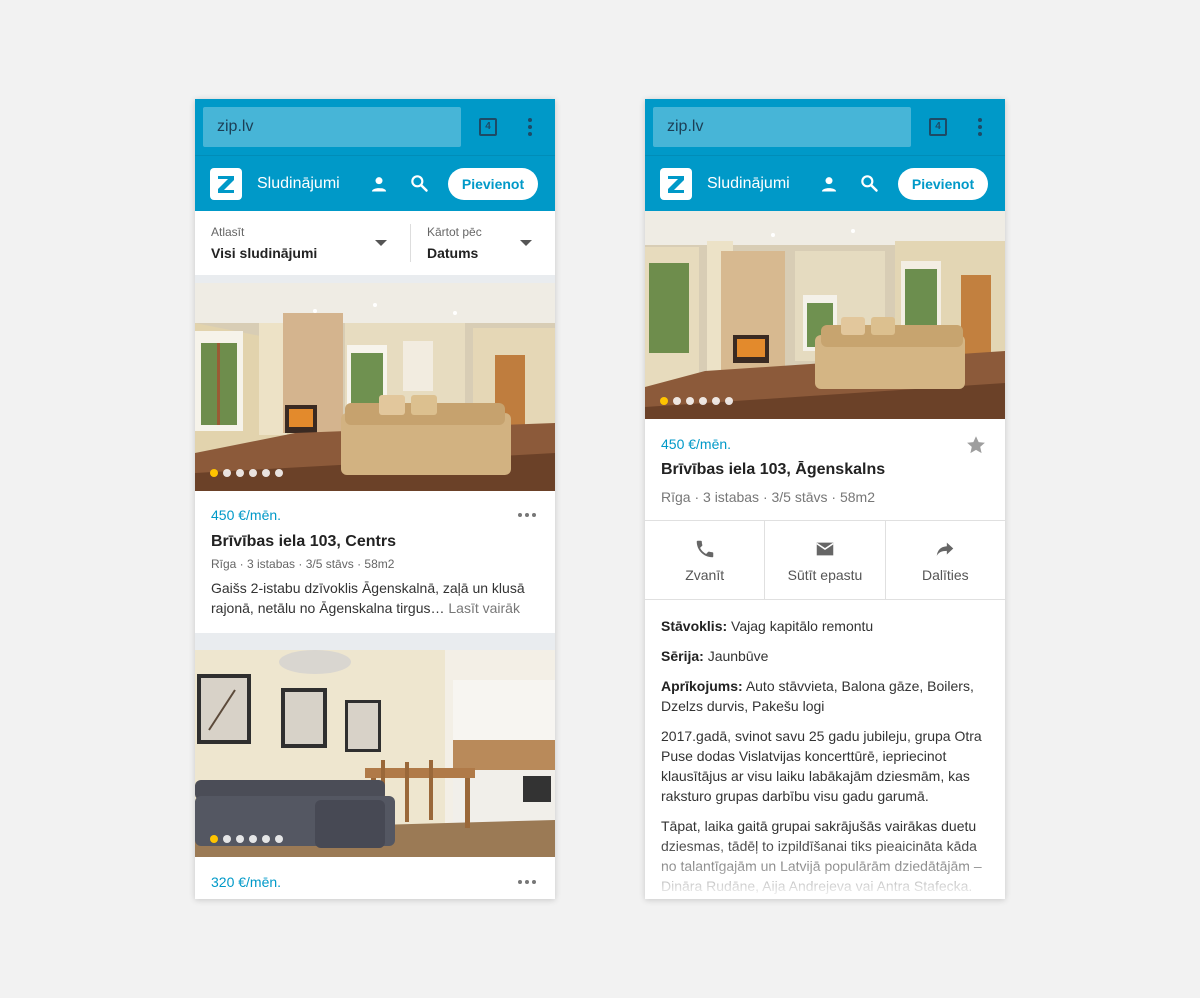  I want to click on listing-title: Brīvības iela 103, Centrs, so click(303, 542).